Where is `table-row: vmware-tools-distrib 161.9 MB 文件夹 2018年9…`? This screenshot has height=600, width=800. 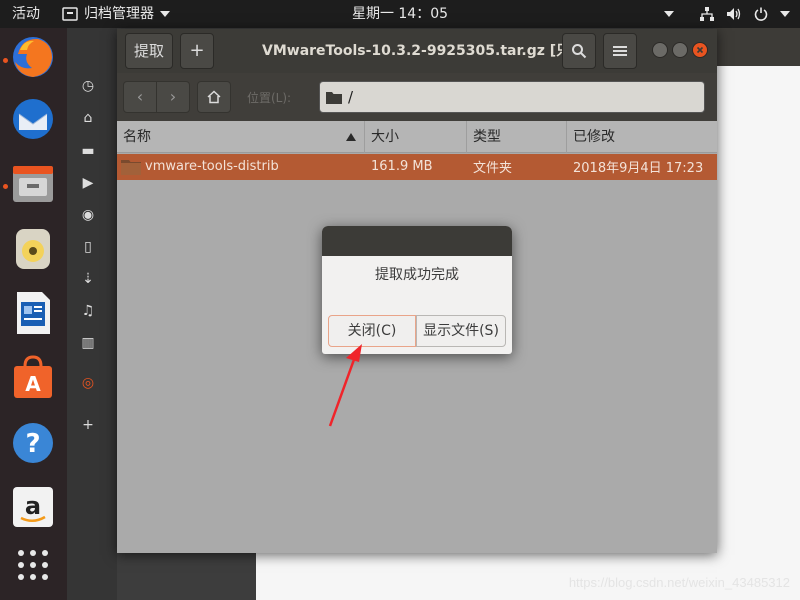 table-row: vmware-tools-distrib 161.9 MB 文件夹 2018年9… is located at coordinates (417, 167).